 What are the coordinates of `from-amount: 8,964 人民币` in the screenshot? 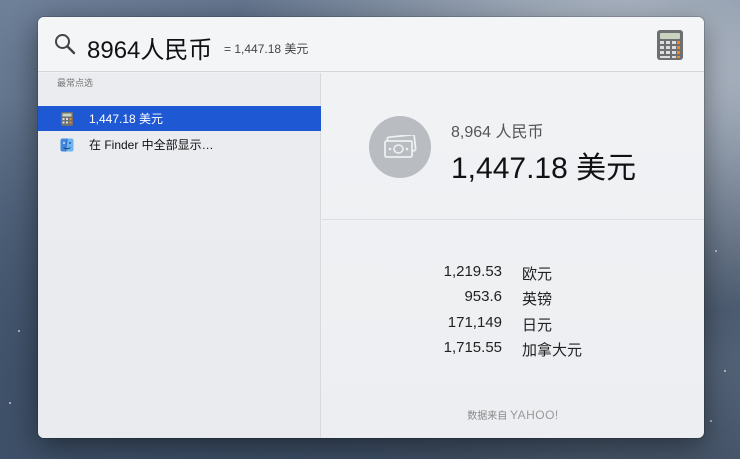 It's located at (497, 132).